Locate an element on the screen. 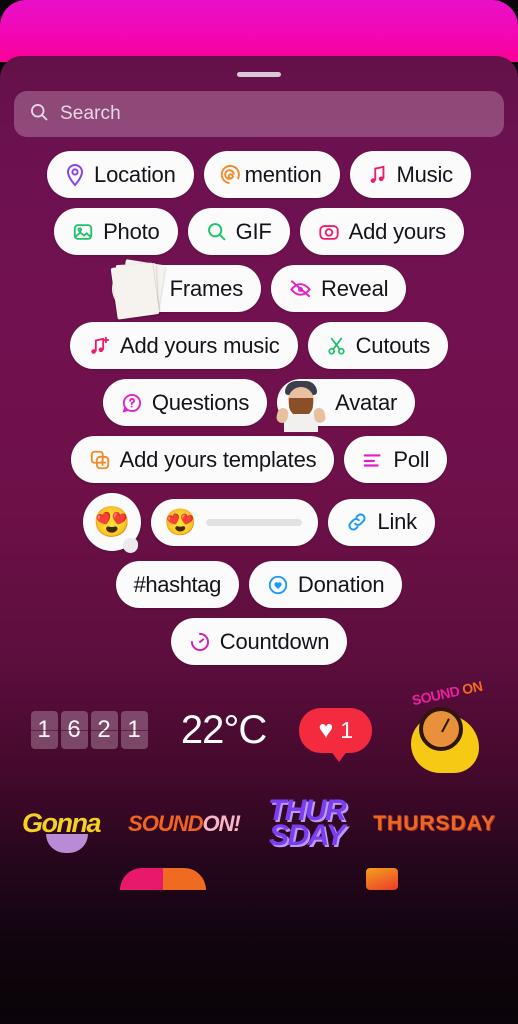 The height and width of the screenshot is (1024, 518). sound-on-sticker: SOUND ON is located at coordinates (446, 725).